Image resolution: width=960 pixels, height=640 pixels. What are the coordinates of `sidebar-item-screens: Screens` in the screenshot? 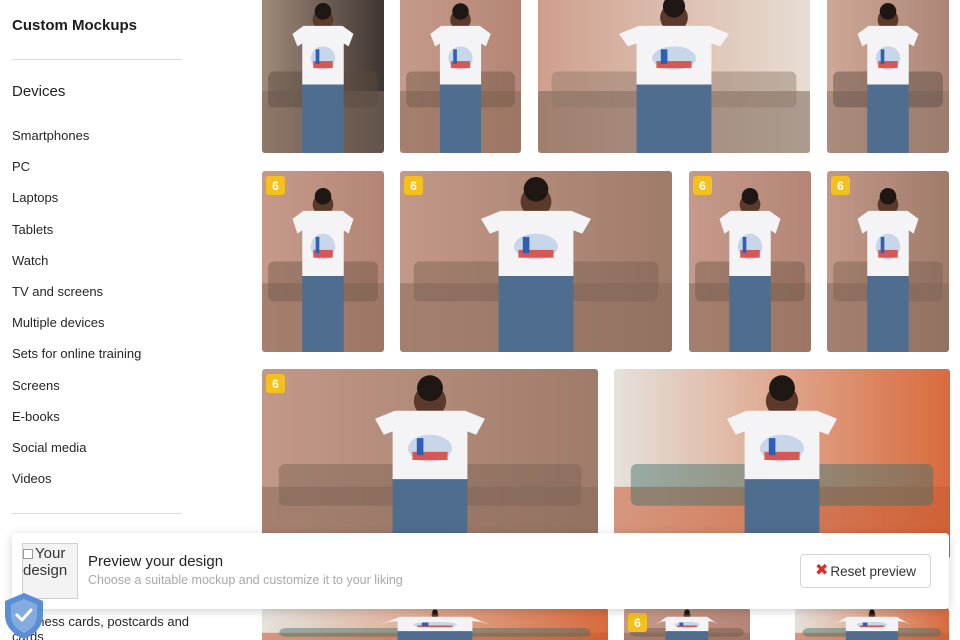 It's located at (76, 392).